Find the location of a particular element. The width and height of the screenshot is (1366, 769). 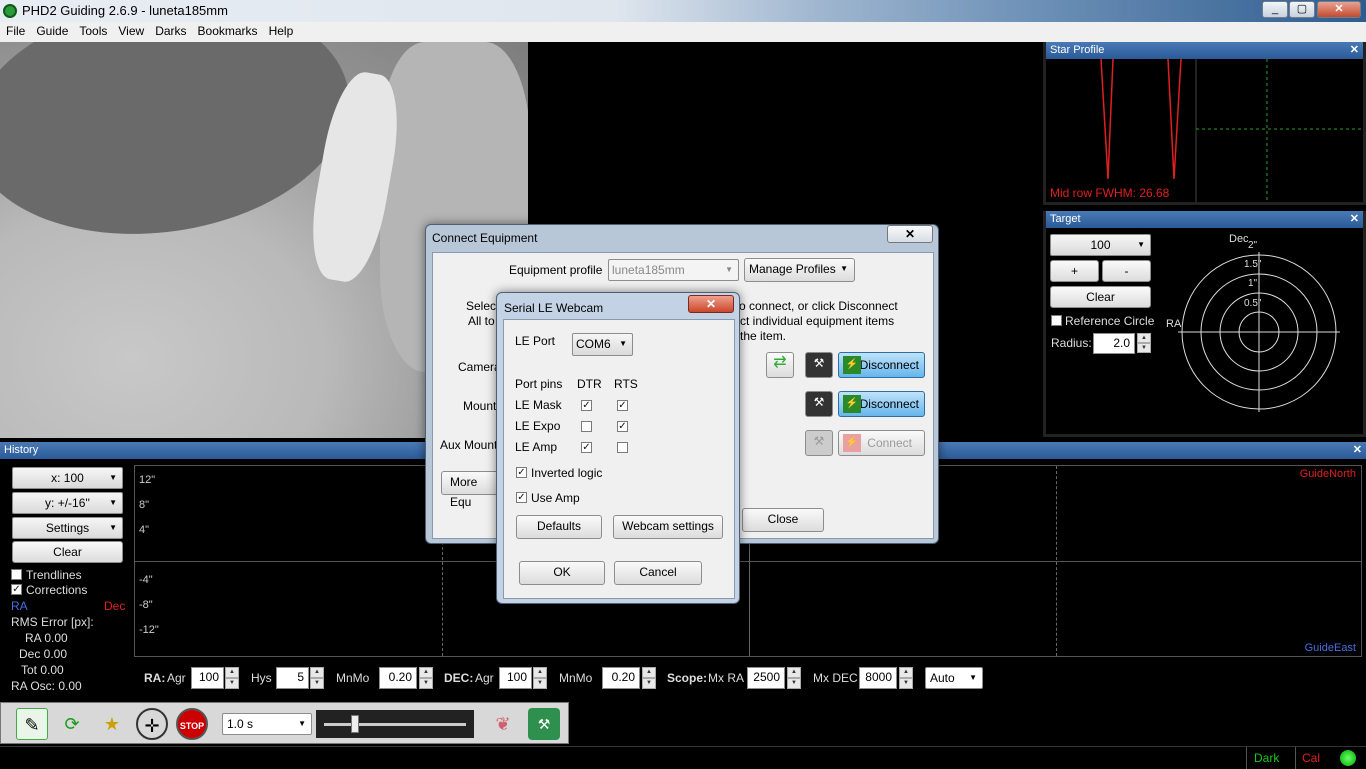

radius-down-icon: ▼ is located at coordinates (1144, 348).